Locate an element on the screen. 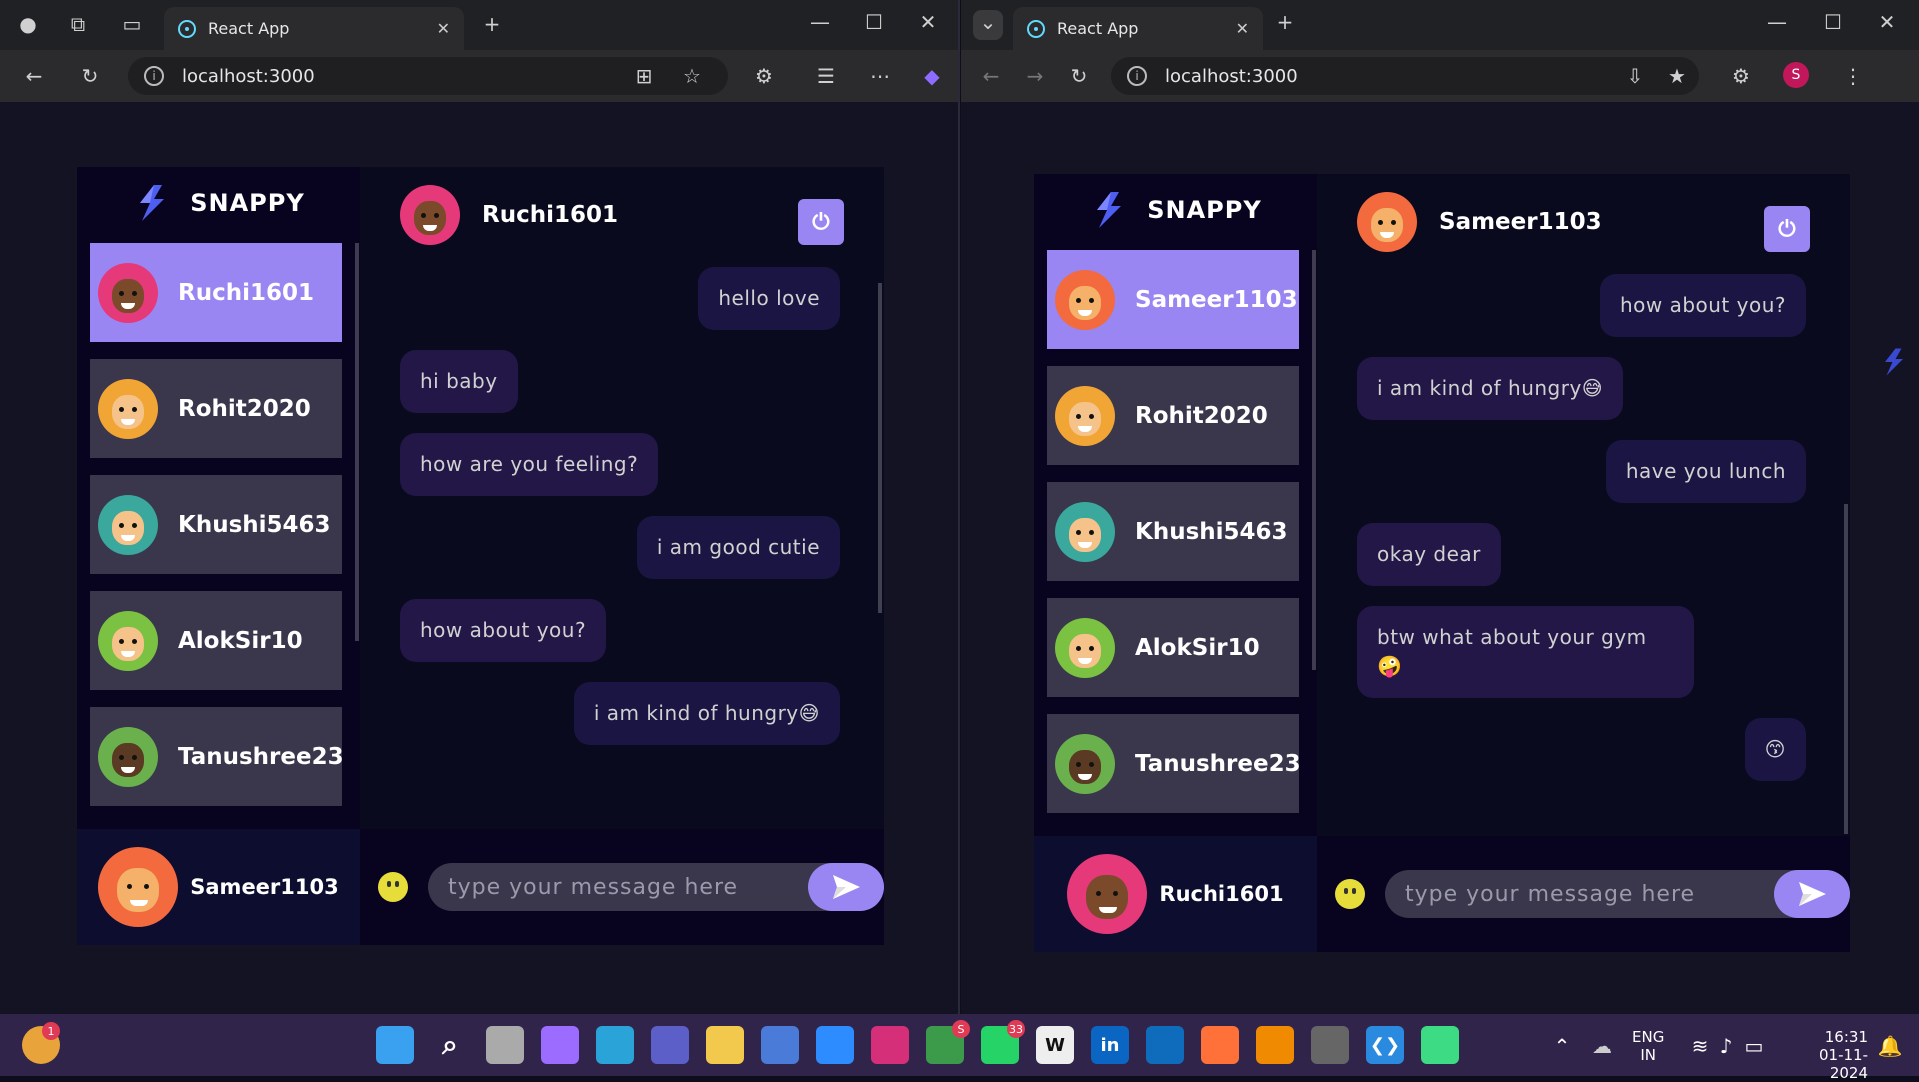 The image size is (1919, 1082). store-icon is located at coordinates (780, 1045).